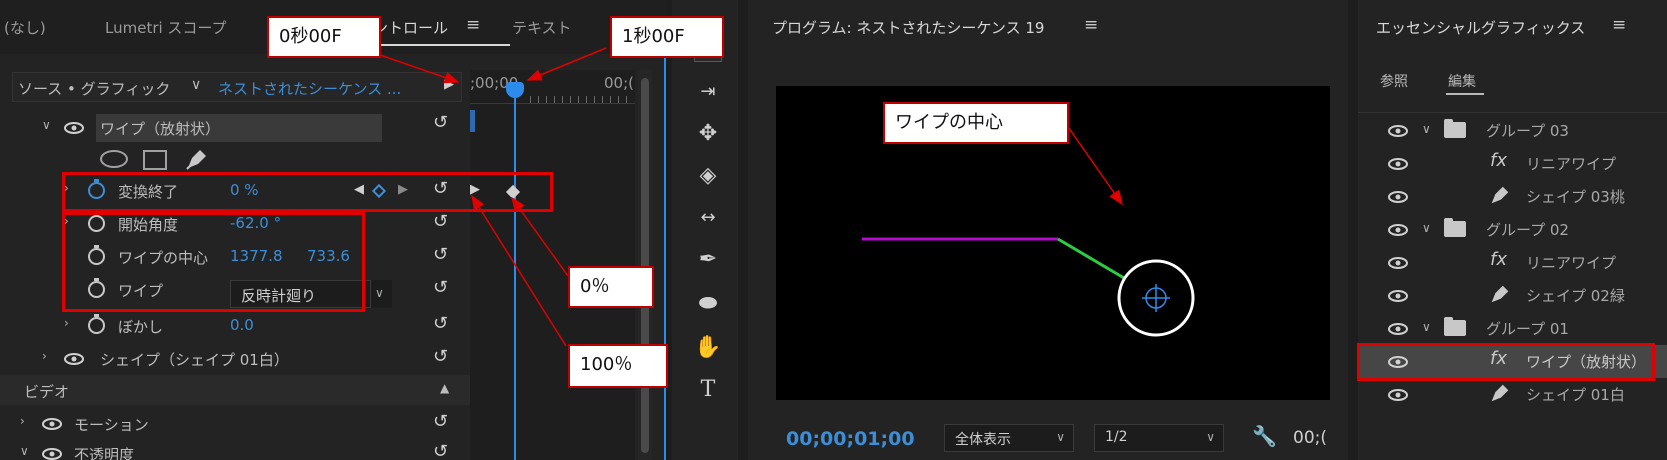  Describe the element at coordinates (235, 423) in the screenshot. I see `effect-row-motion: › モーション ↺` at that location.